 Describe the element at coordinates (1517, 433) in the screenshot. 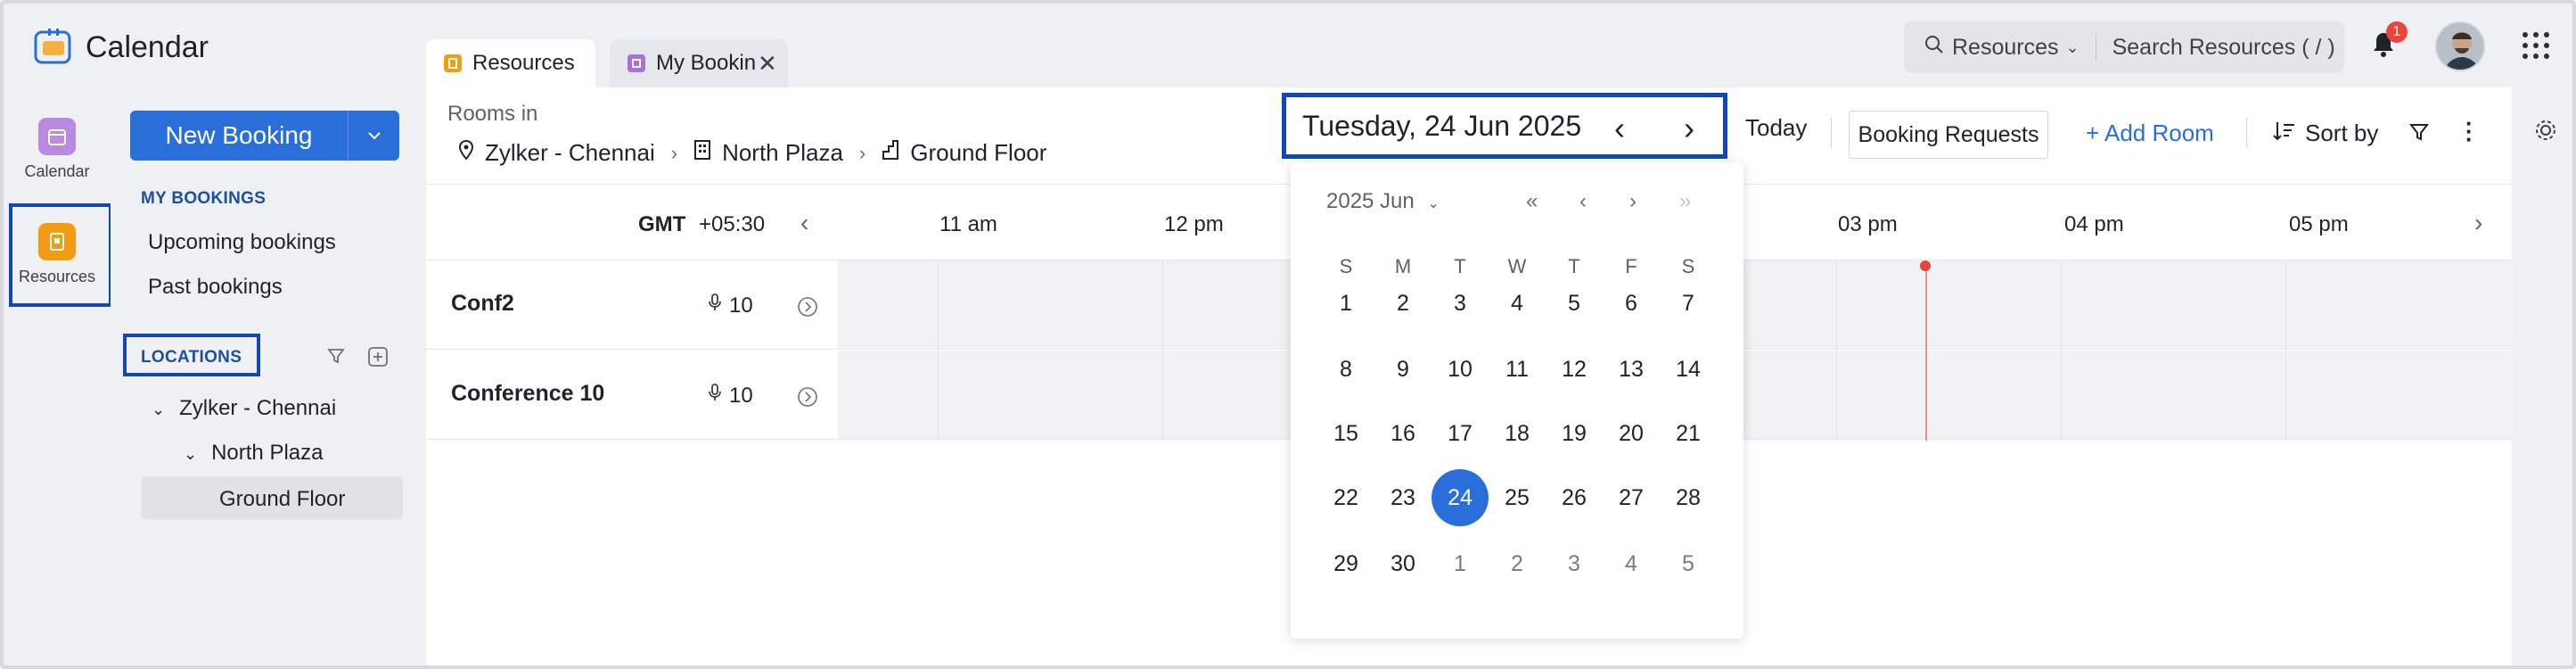

I see `day-cell: 18` at that location.